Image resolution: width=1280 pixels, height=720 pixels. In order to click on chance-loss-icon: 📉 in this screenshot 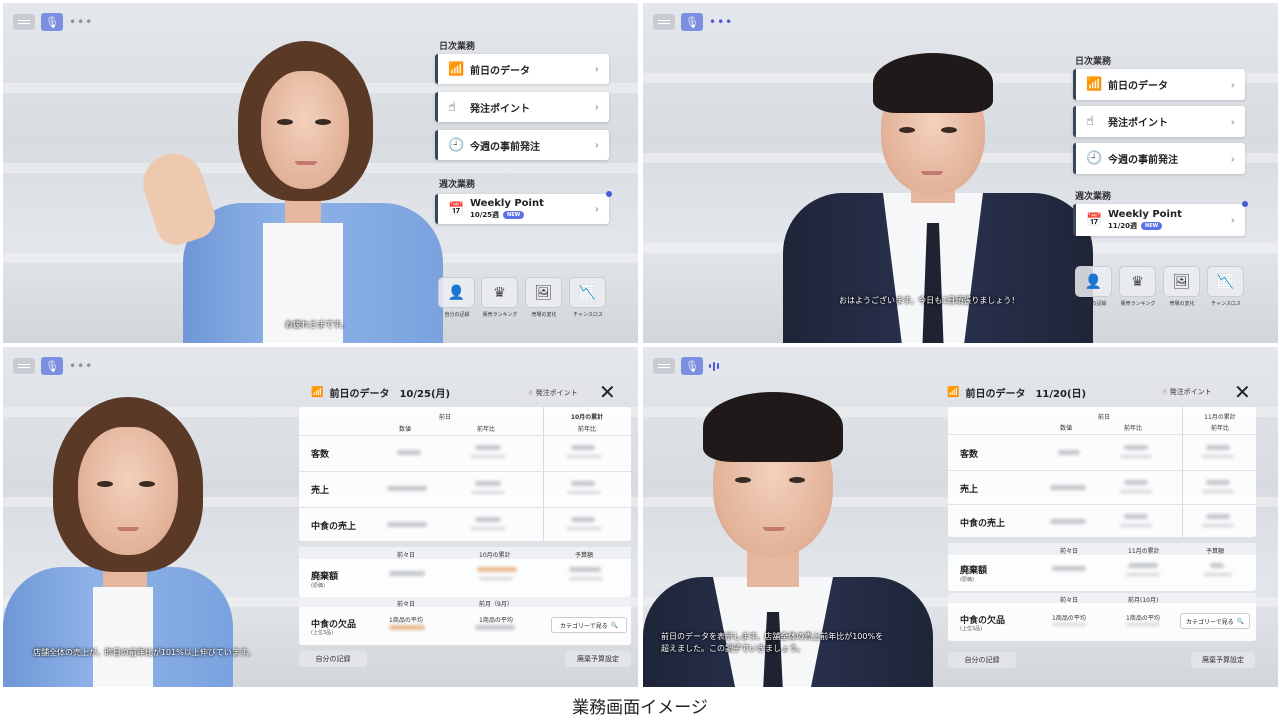, I will do `click(1225, 281)`.